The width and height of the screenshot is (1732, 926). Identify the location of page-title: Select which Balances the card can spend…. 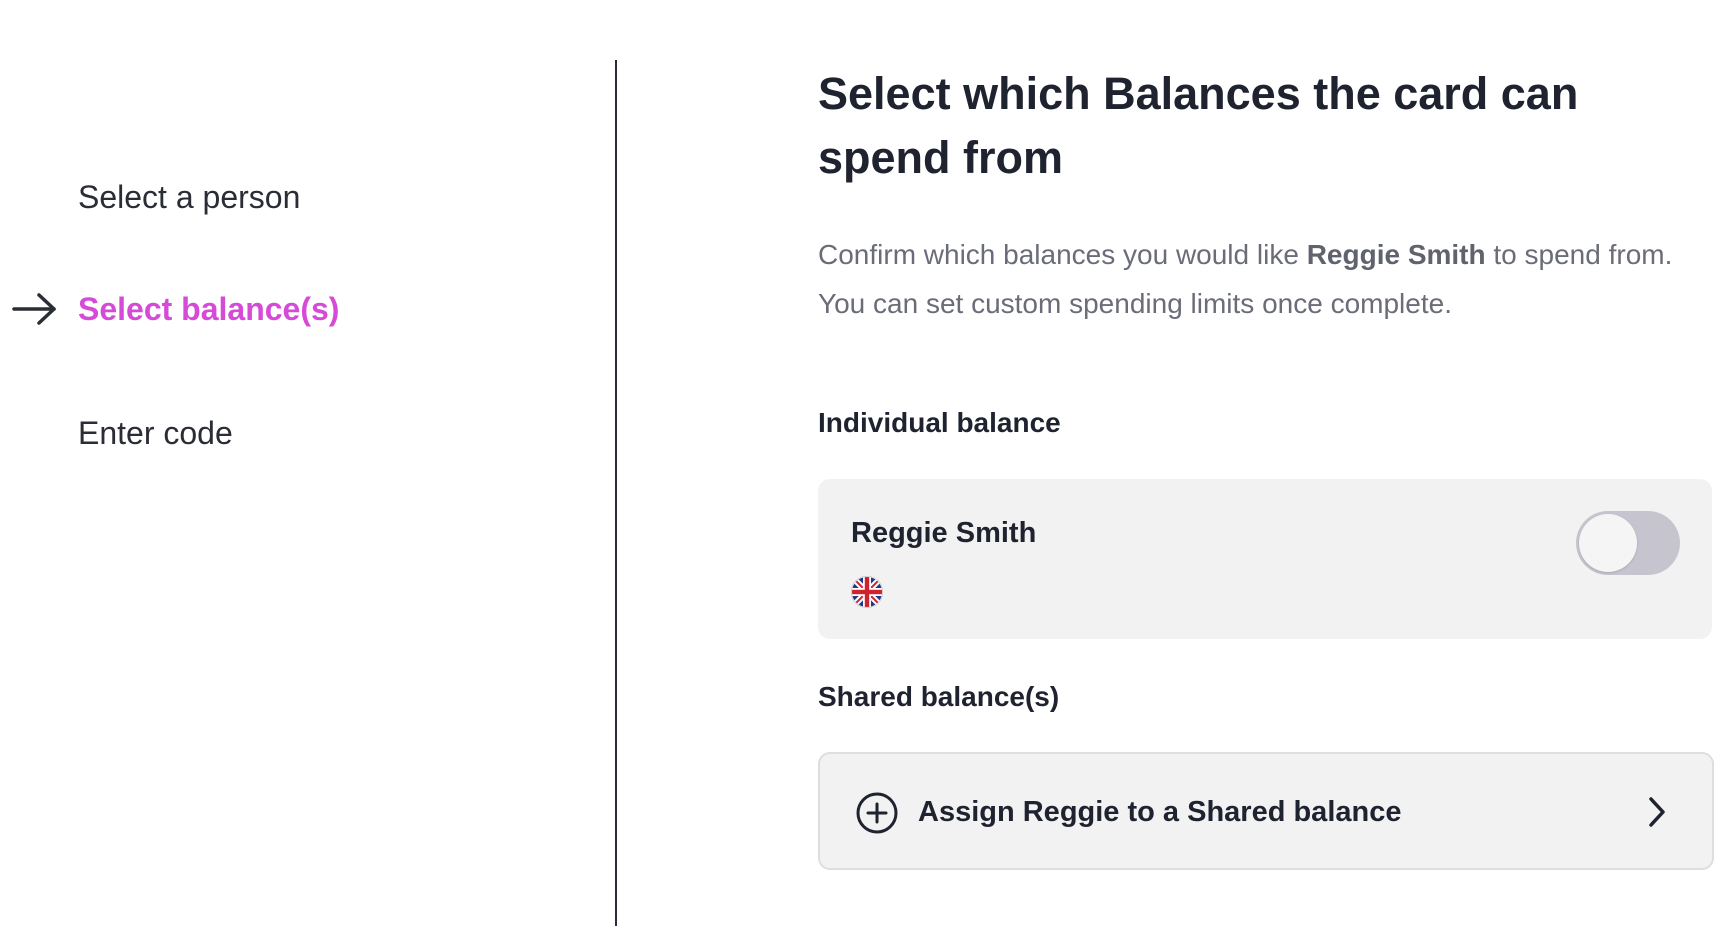
(1198, 125).